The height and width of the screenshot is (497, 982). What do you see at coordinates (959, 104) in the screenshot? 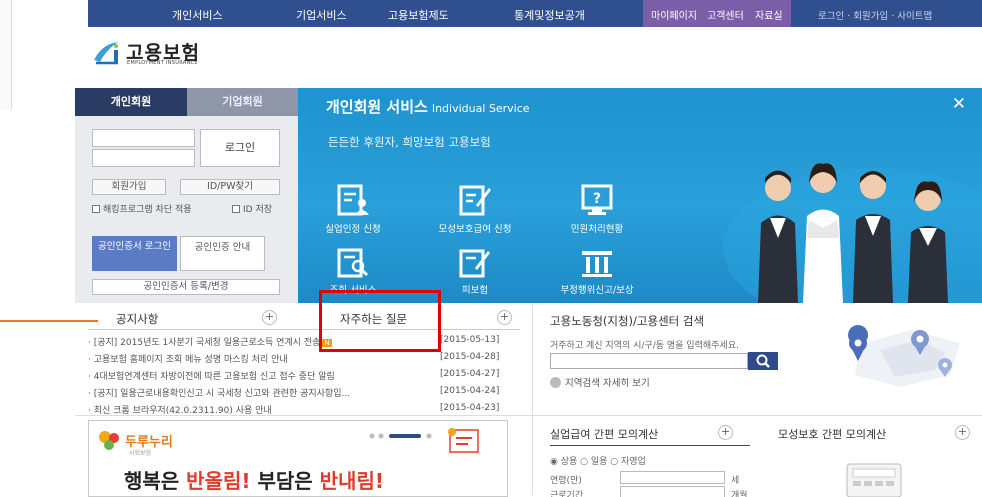
I see `close-icon: ✕` at bounding box center [959, 104].